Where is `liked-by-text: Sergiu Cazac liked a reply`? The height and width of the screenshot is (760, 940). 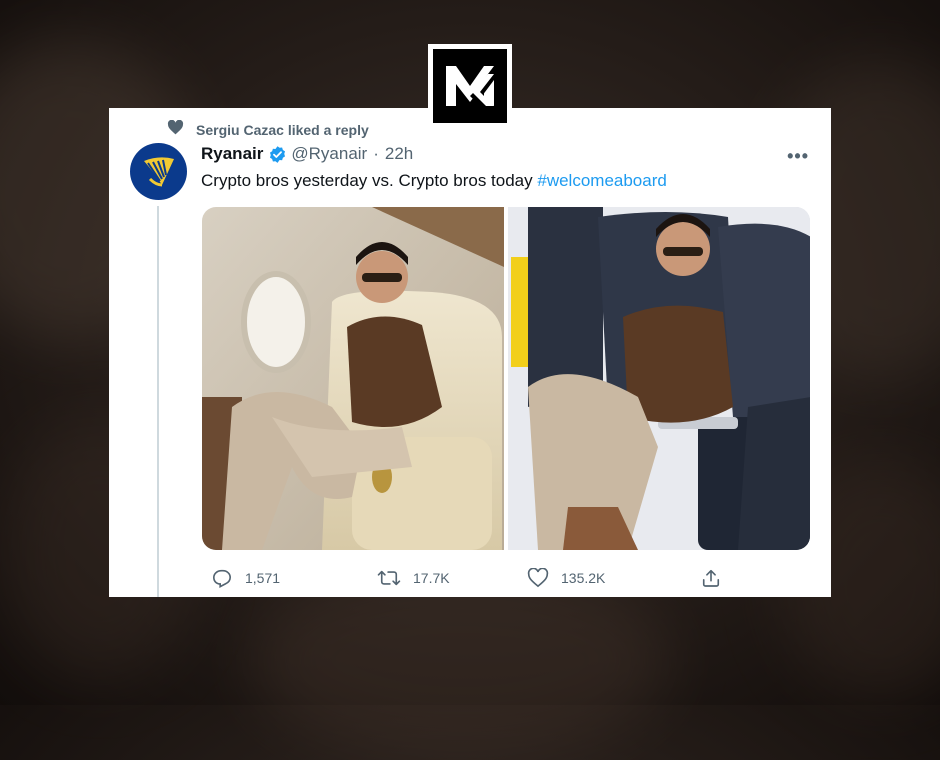
liked-by-text: Sergiu Cazac liked a reply is located at coordinates (282, 130).